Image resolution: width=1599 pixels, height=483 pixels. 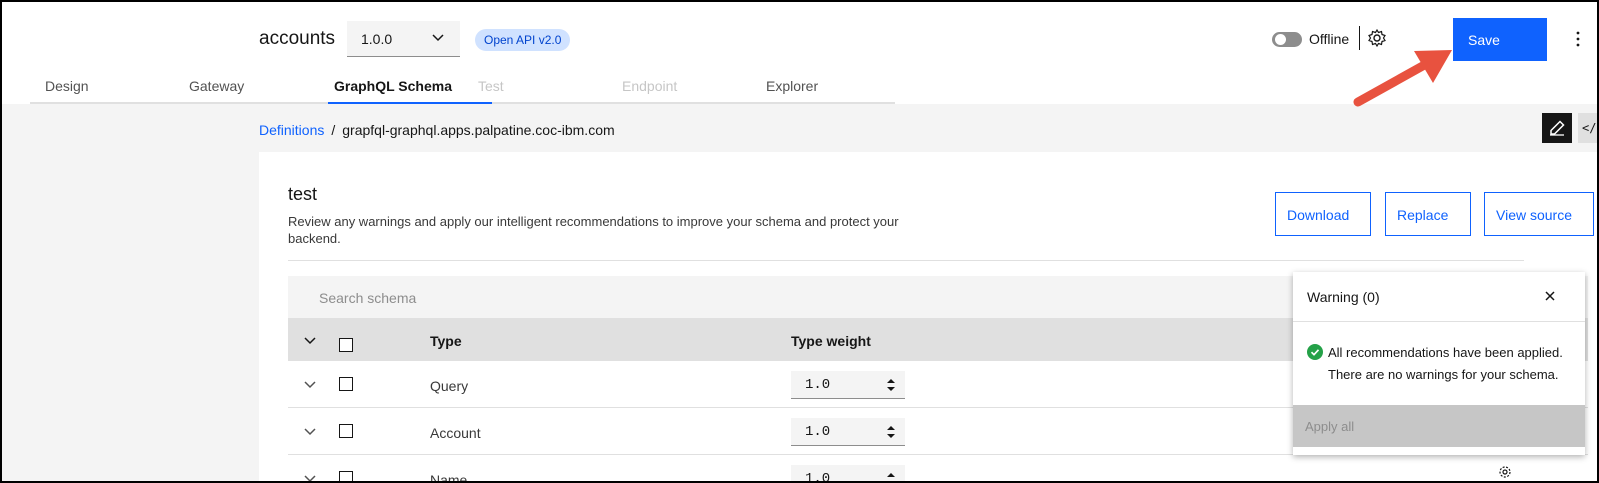 I want to click on card-divider, so click(x=906, y=260).